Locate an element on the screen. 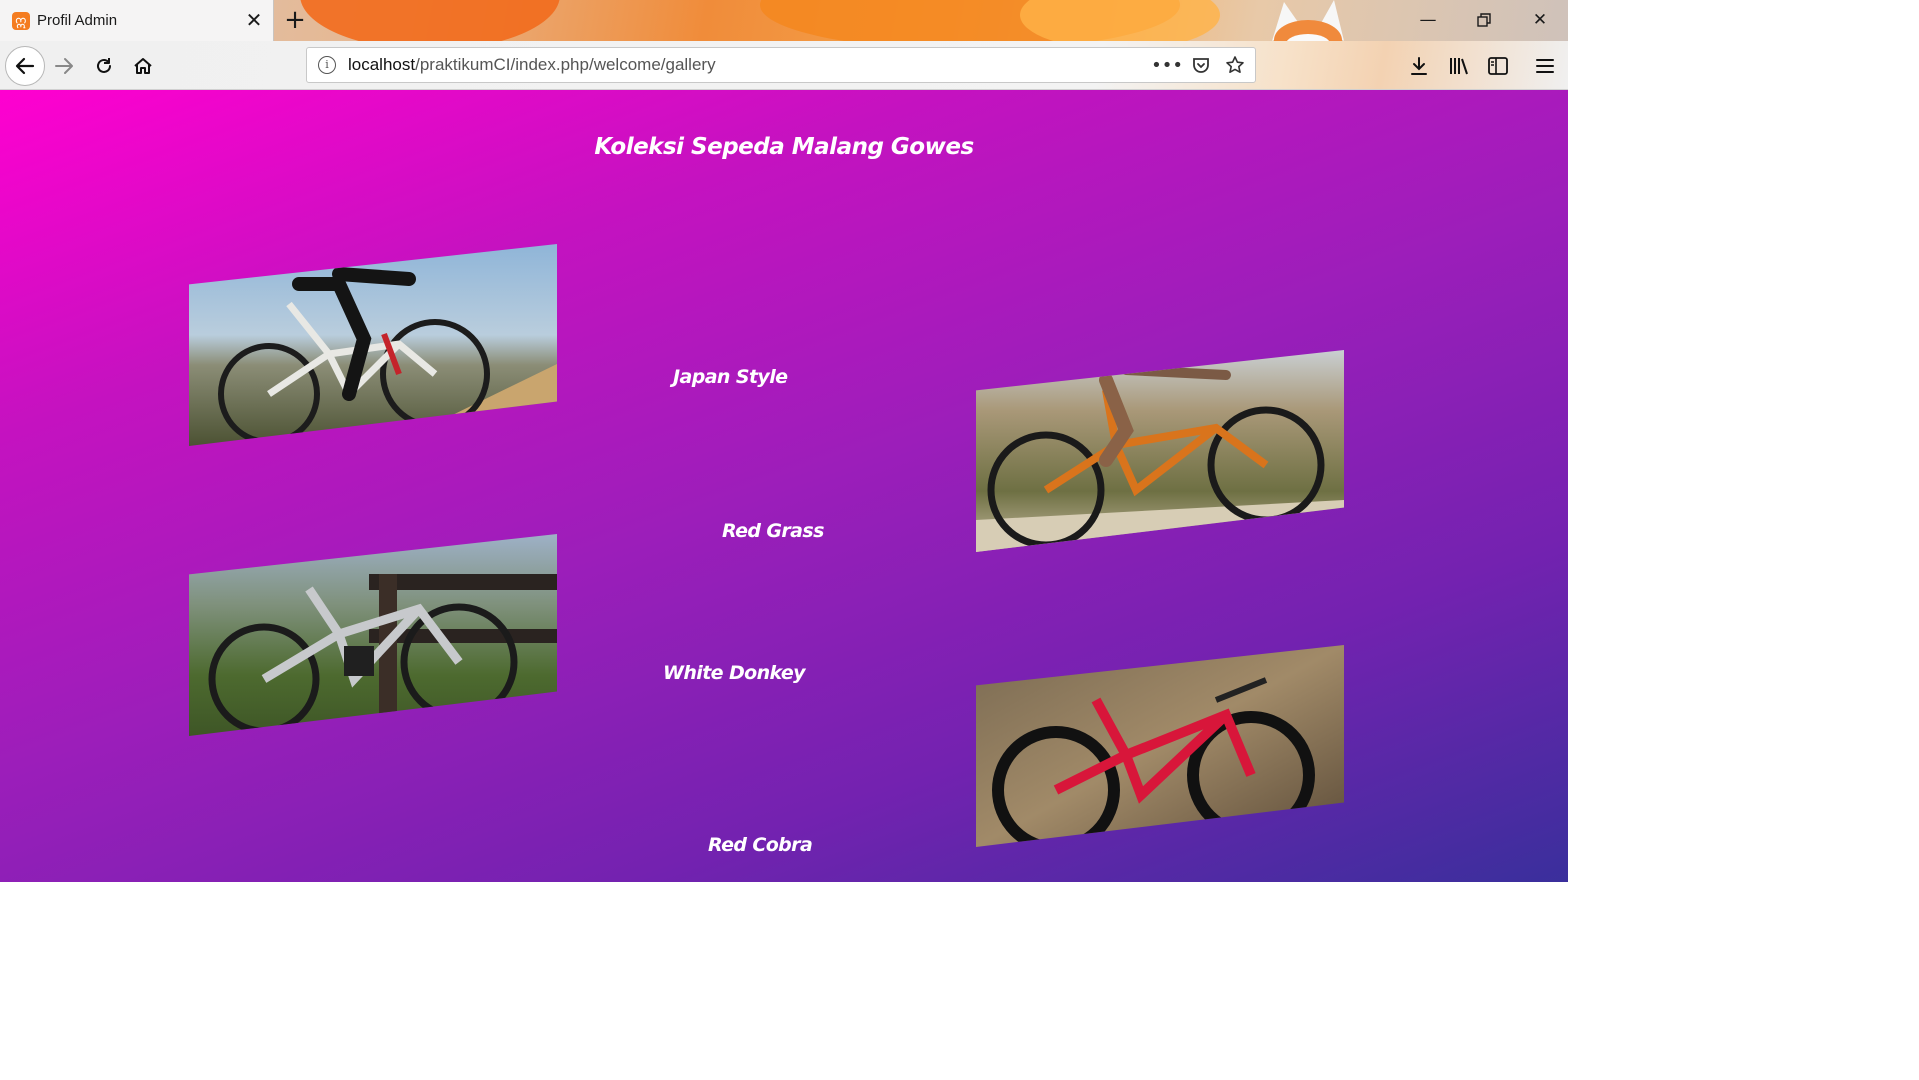 Image resolution: width=1919 pixels, height=1080 pixels. site-info-icon: i is located at coordinates (327, 65).